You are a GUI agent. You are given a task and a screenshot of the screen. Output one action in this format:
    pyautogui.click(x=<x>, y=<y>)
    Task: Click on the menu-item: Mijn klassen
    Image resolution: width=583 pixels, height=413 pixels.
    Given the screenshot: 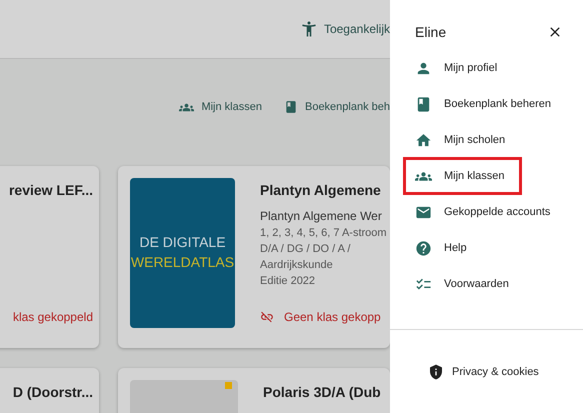 What is the action you would take?
    pyautogui.click(x=447, y=176)
    